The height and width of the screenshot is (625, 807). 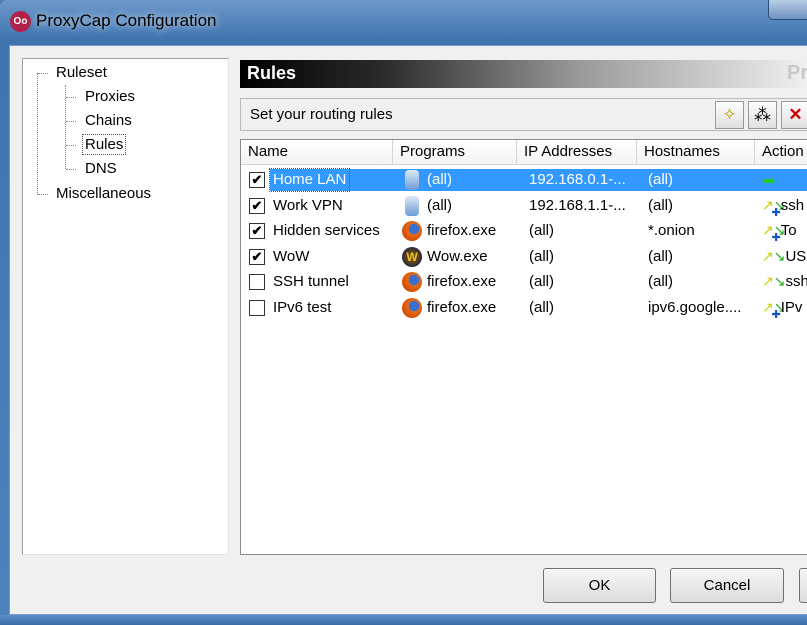 I want to click on rule-action: ↗↘✚IPv, so click(x=782, y=310).